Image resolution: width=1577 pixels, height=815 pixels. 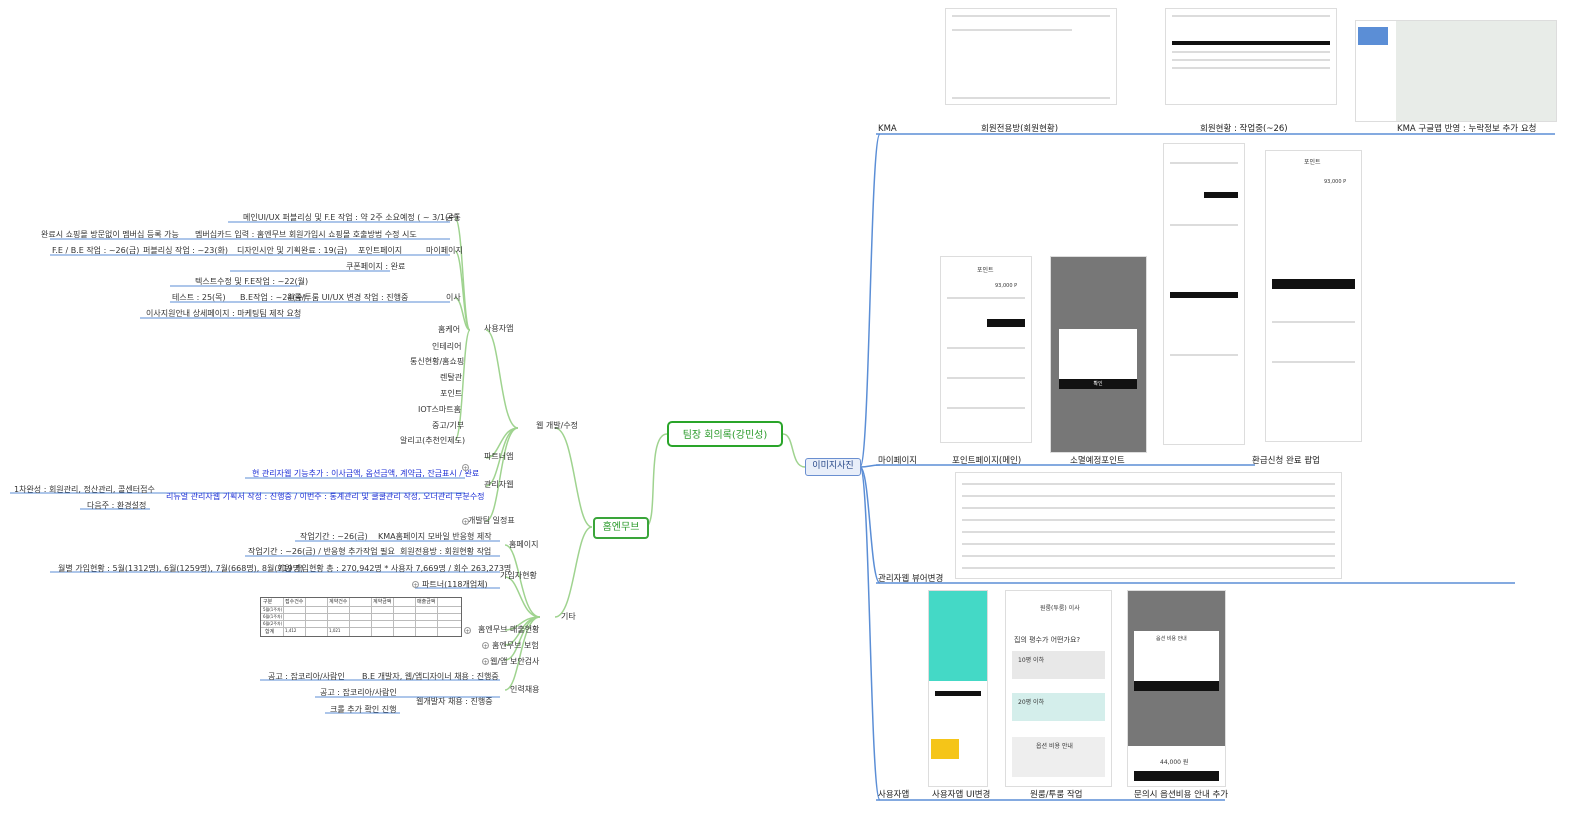 What do you see at coordinates (437, 361) in the screenshot?
I see `category-item: 통신현황/홈쇼핑` at bounding box center [437, 361].